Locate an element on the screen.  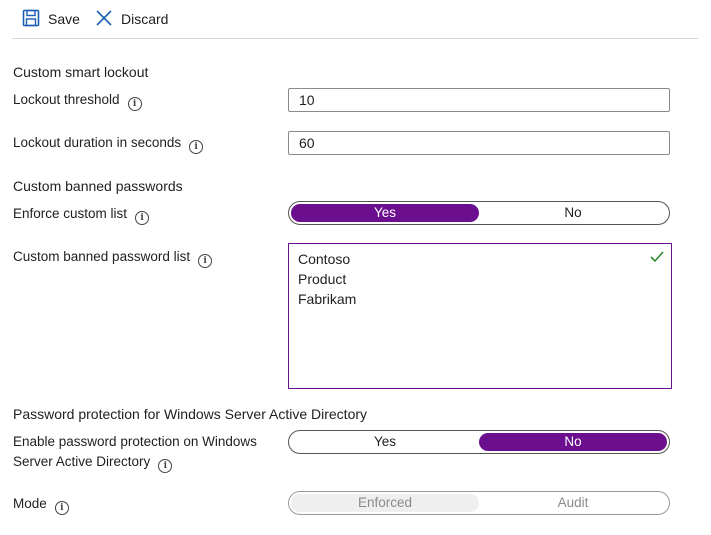
enable-no-option: No is located at coordinates (573, 442).